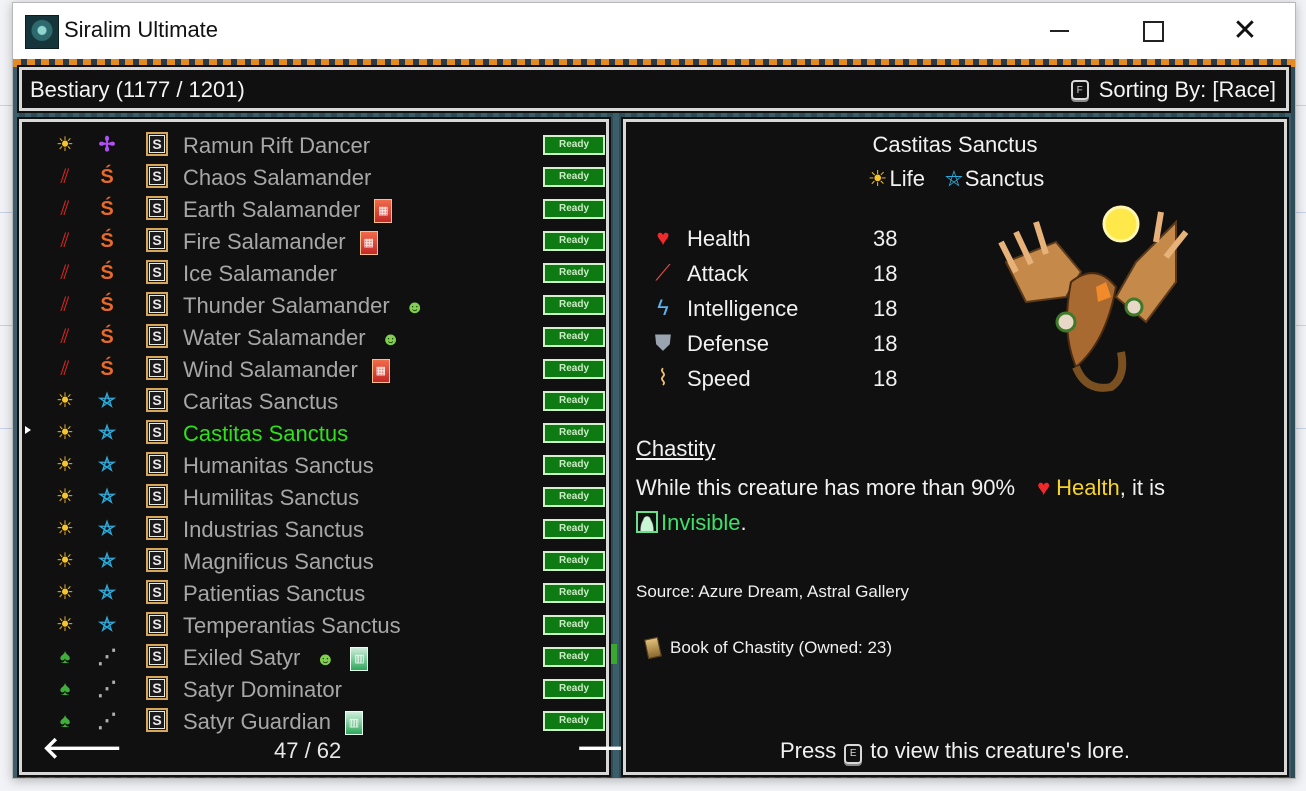  I want to click on bestiary-count: Bestiary (1177 / 1201), so click(137, 89).